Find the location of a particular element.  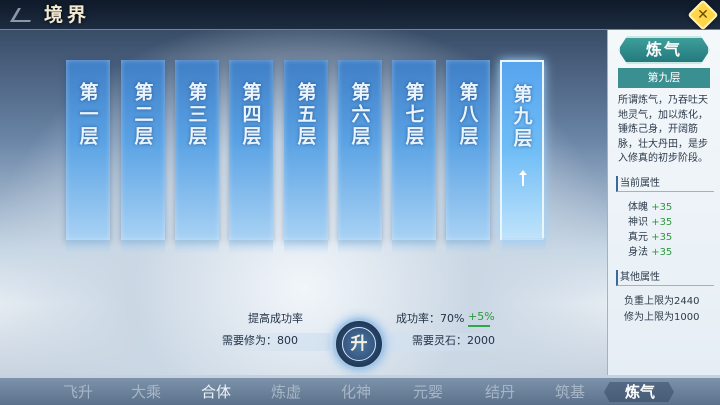

tab-zhuji: 筑基 is located at coordinates (570, 391).